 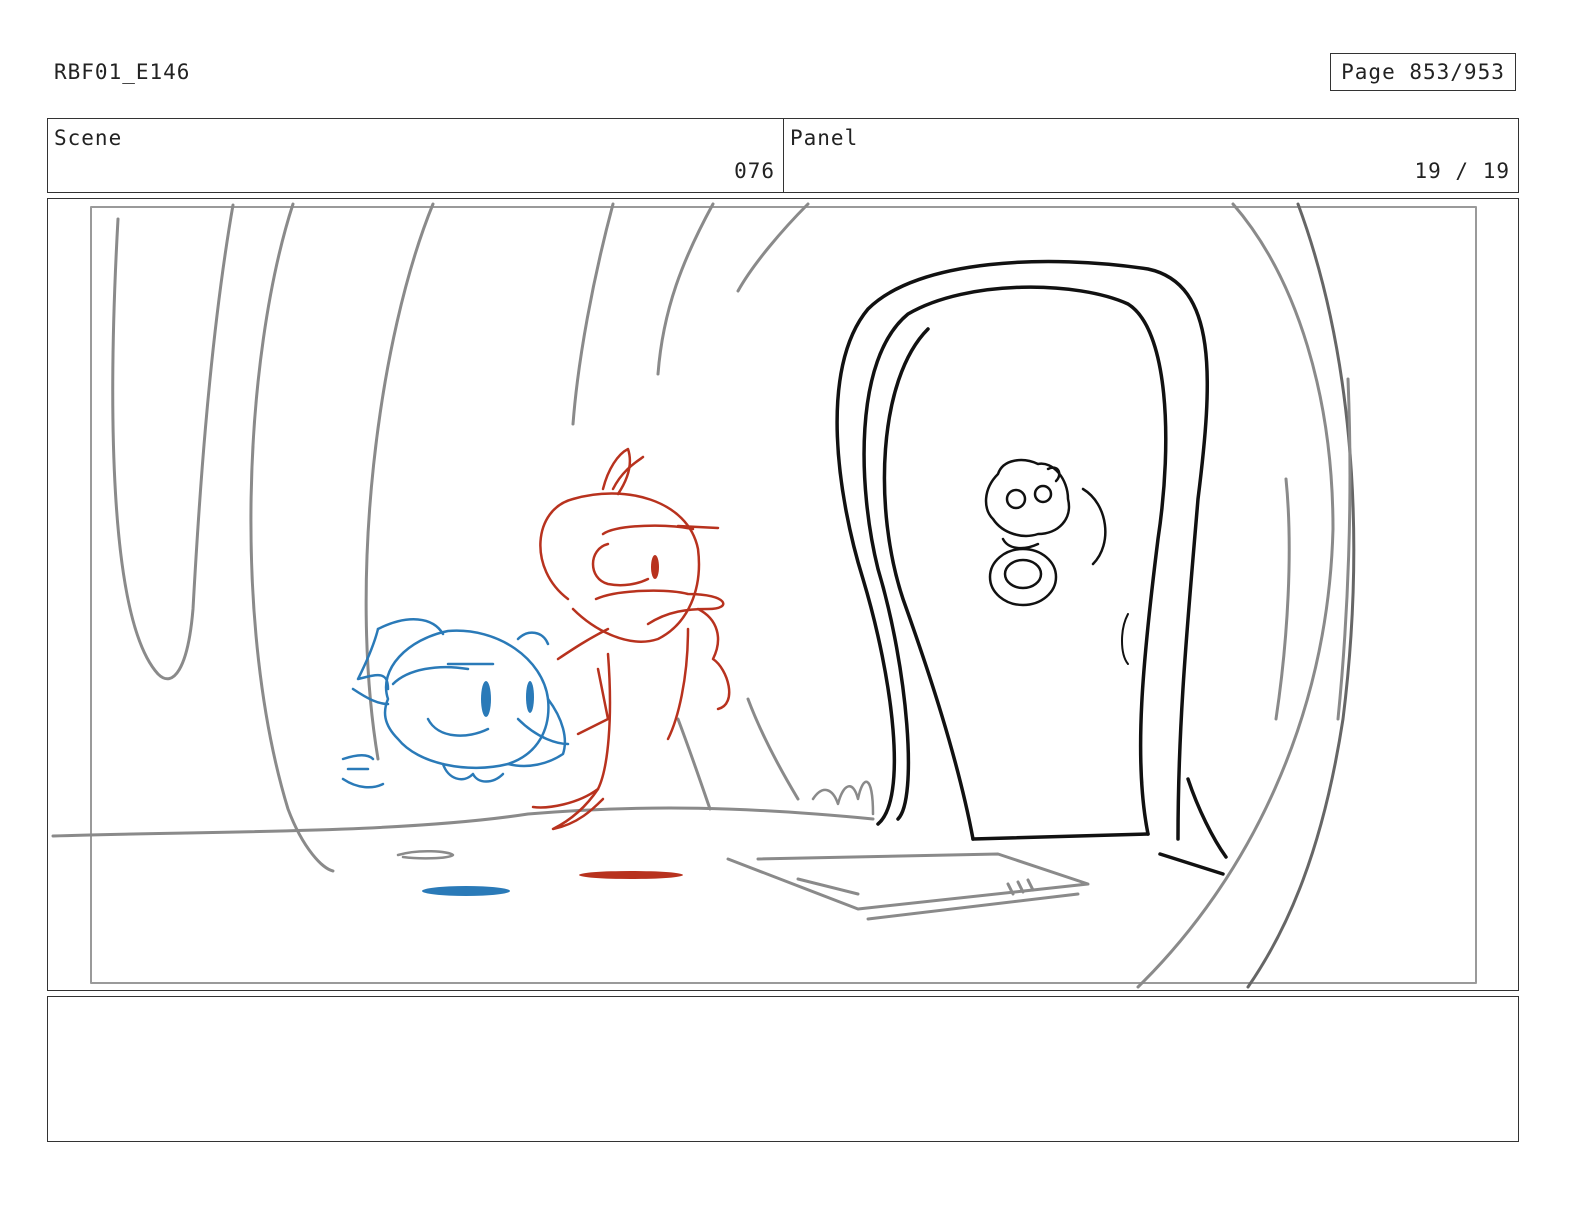 What do you see at coordinates (425, 855) in the screenshot?
I see `ground-stone` at bounding box center [425, 855].